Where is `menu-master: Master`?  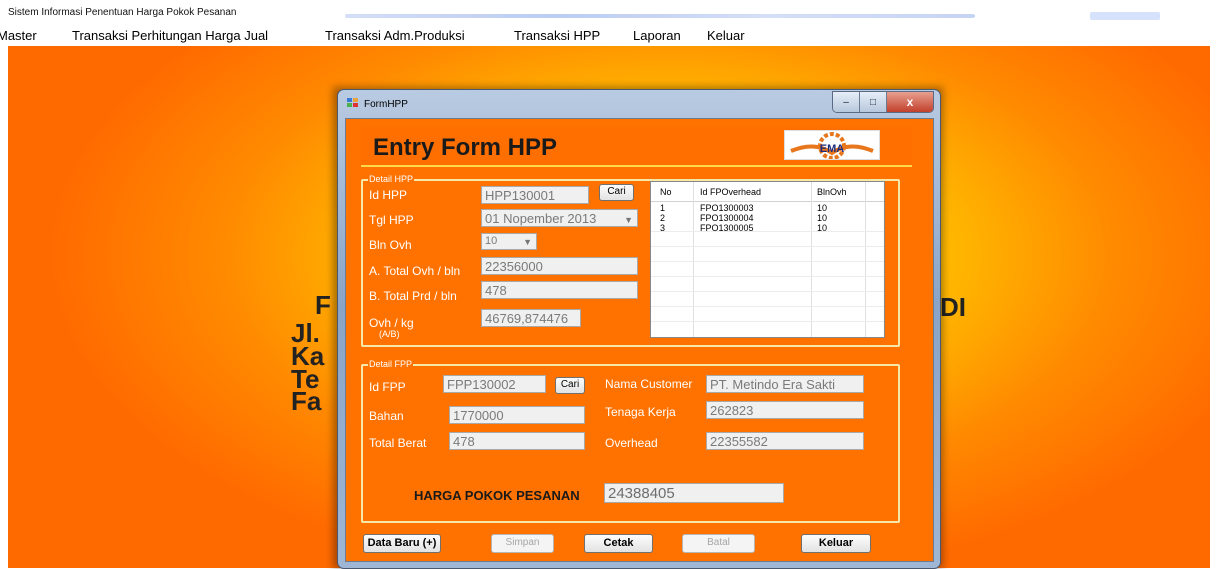
menu-master: Master is located at coordinates (18, 35).